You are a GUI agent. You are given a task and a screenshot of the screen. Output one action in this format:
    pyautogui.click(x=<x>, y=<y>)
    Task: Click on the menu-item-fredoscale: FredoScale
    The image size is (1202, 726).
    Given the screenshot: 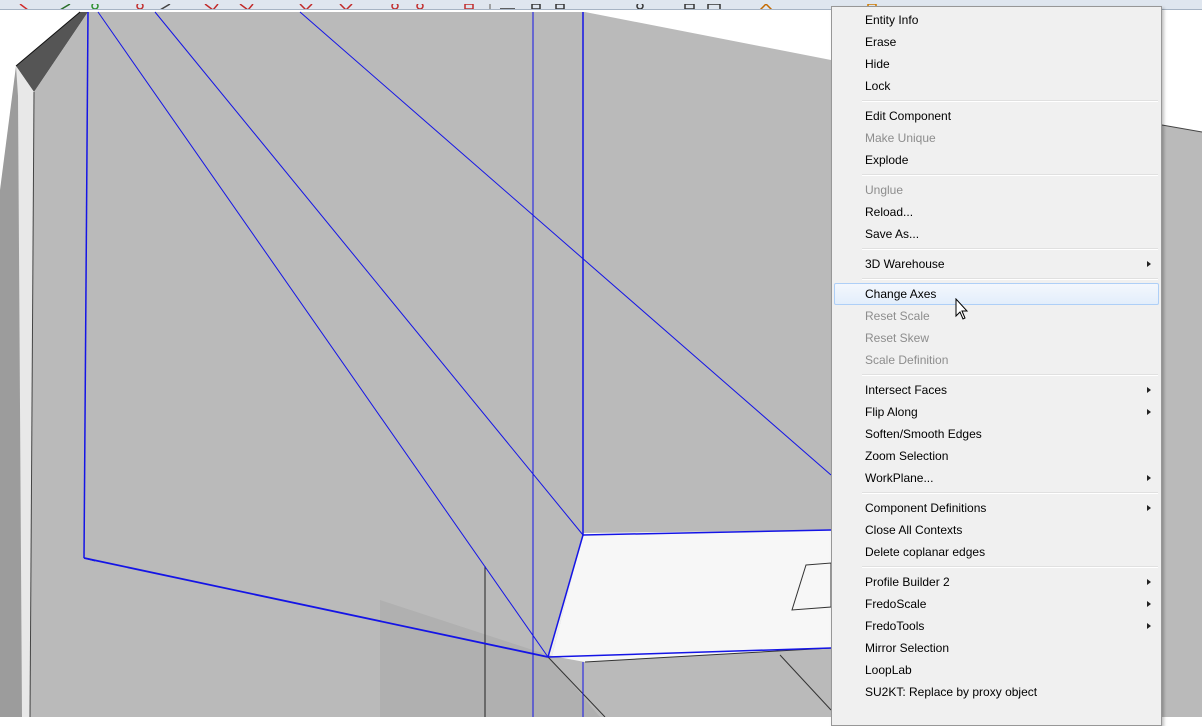 What is the action you would take?
    pyautogui.click(x=996, y=604)
    